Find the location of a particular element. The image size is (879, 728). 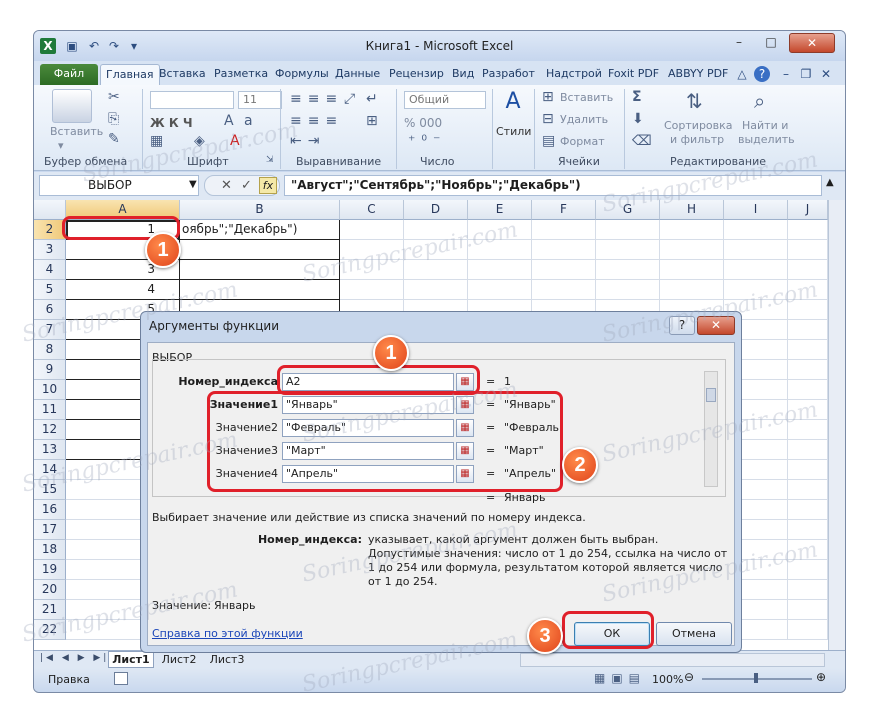

tab-developer: Разработ is located at coordinates (508, 74).